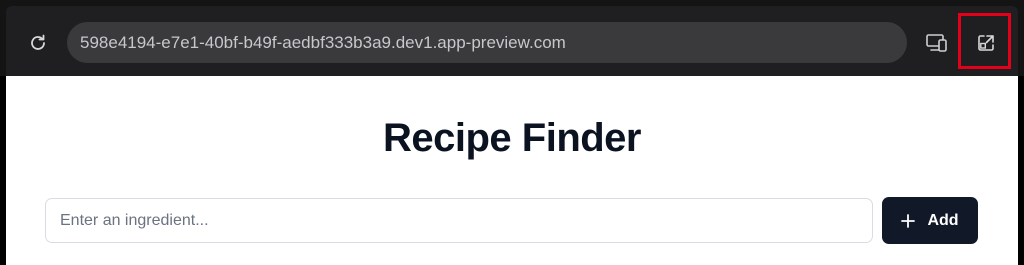 The height and width of the screenshot is (265, 1024). What do you see at coordinates (512, 138) in the screenshot?
I see `page-title: Recipe Finder` at bounding box center [512, 138].